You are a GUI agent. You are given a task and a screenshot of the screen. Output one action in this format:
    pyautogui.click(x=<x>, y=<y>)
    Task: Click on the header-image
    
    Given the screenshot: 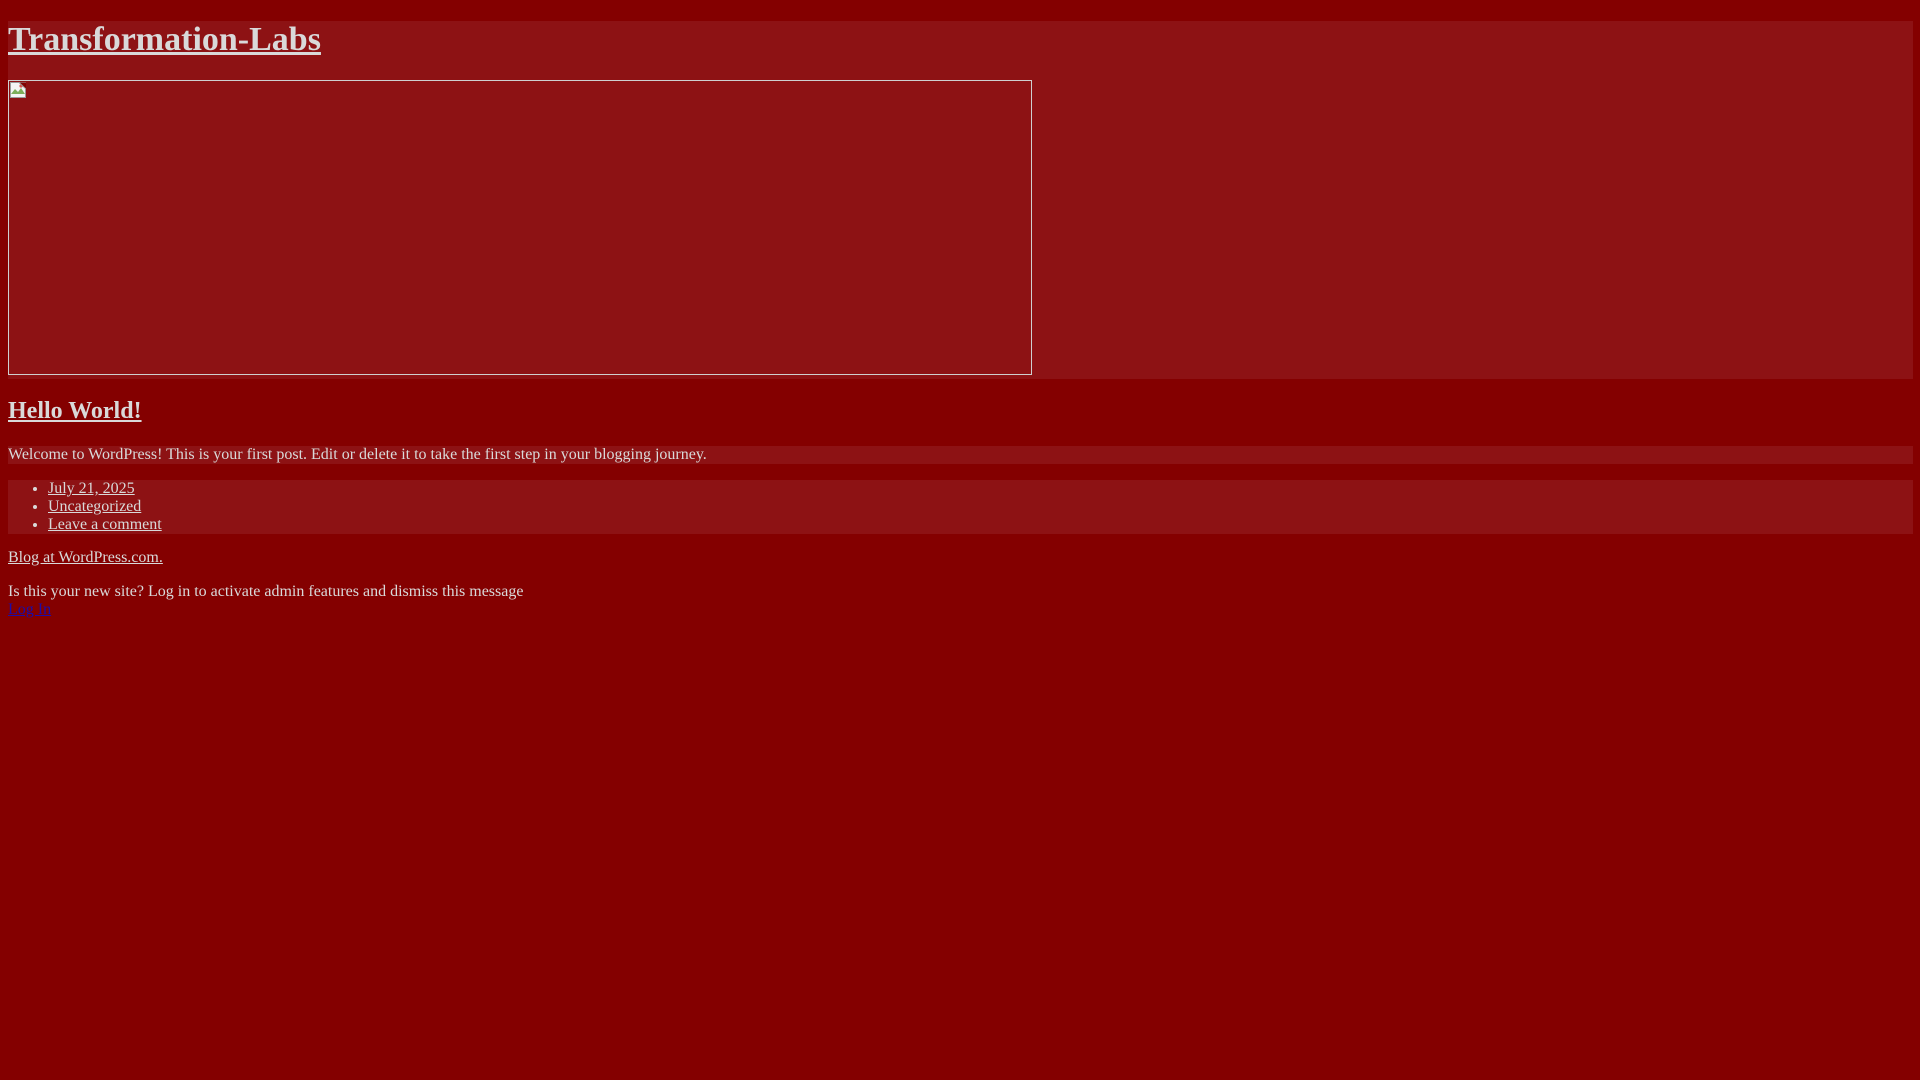 What is the action you would take?
    pyautogui.click(x=520, y=227)
    